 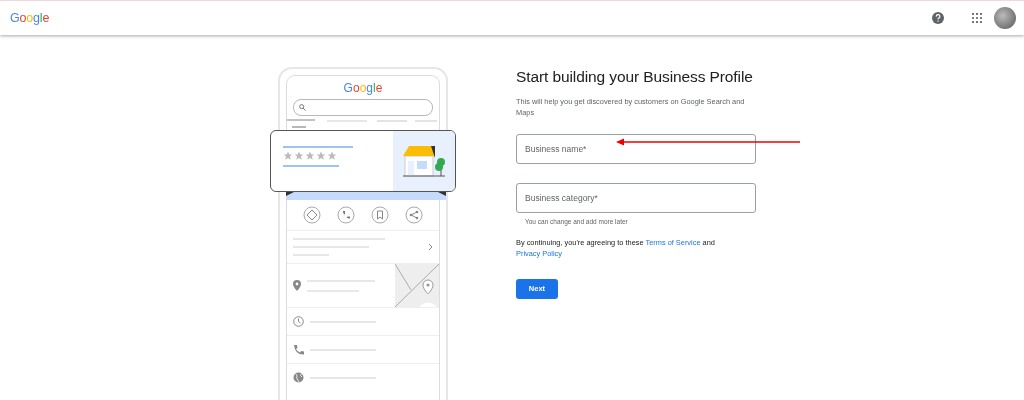 What do you see at coordinates (635, 77) in the screenshot?
I see `page-title: Start building your Business Profile` at bounding box center [635, 77].